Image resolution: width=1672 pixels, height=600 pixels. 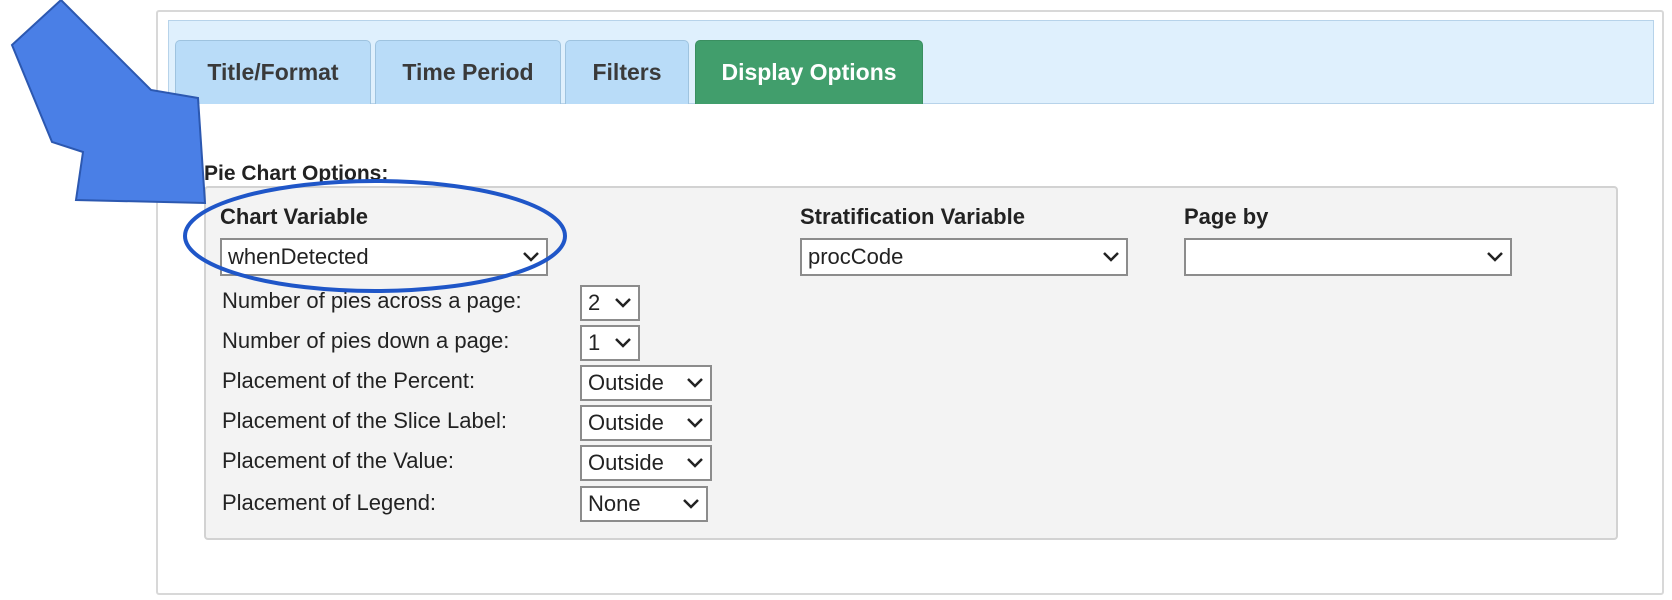 I want to click on pies-down-select: 1, so click(x=610, y=343).